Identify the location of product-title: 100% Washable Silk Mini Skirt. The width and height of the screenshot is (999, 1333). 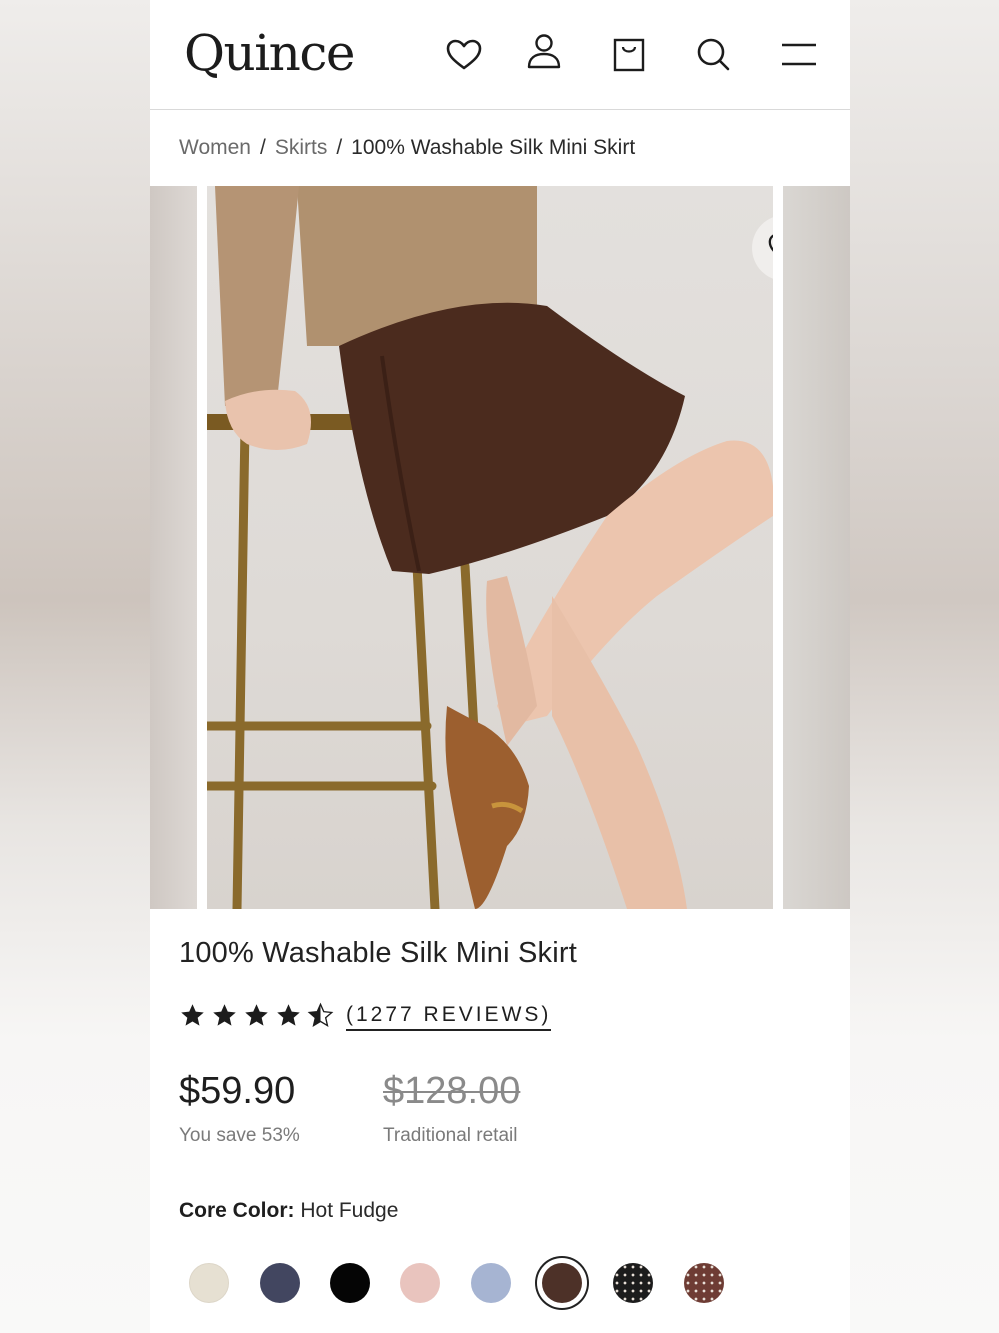
(378, 953).